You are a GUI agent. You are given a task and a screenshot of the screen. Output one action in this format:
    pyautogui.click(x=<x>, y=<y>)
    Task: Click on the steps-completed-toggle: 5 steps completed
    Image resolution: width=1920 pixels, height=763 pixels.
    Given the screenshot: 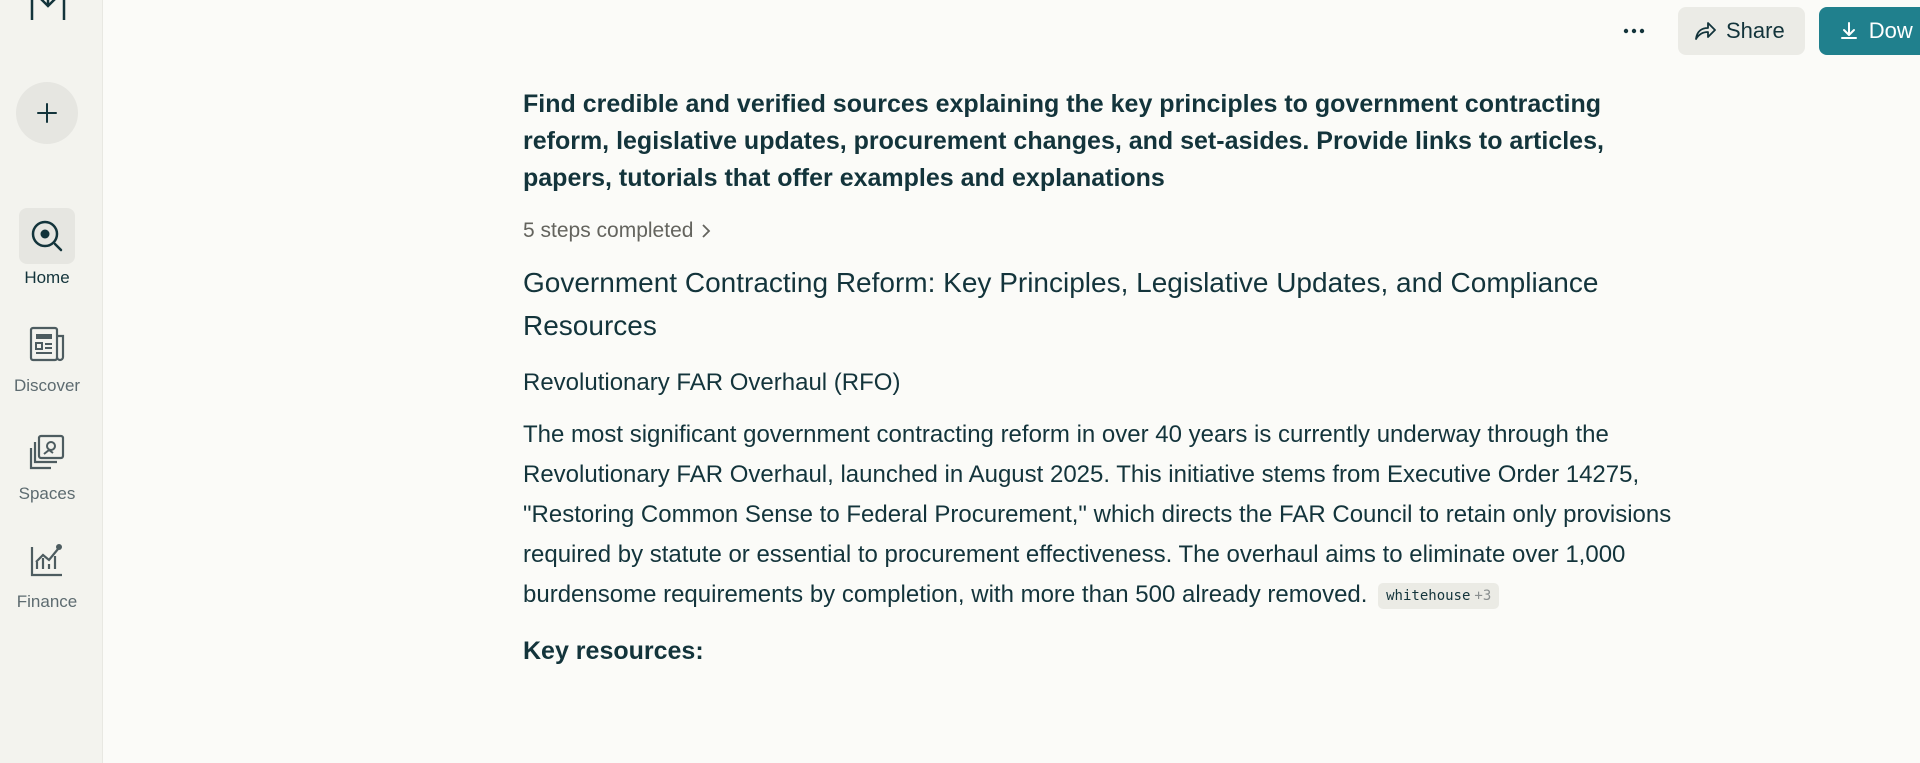 What is the action you would take?
    pyautogui.click(x=1098, y=231)
    